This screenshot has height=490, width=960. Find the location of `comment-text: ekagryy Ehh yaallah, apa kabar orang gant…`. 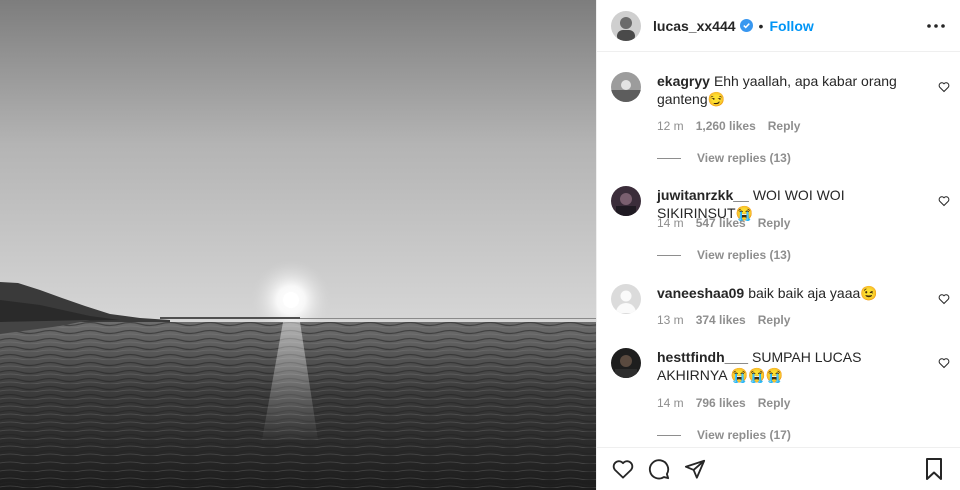

comment-text: ekagryy Ehh yaallah, apa kabar orang gant… is located at coordinates (789, 90).